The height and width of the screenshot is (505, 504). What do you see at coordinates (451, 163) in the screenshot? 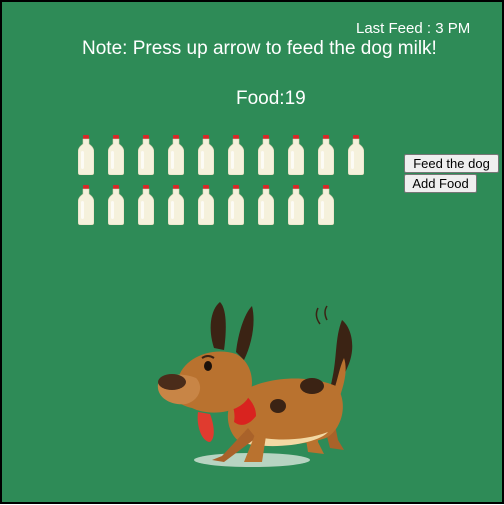
I see `feed-dog-button: Feed the dog` at bounding box center [451, 163].